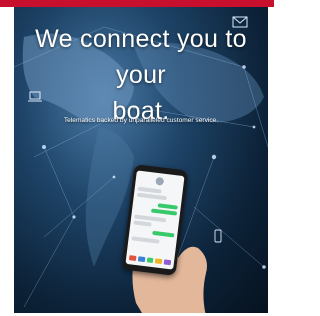  Describe the element at coordinates (141, 57) in the screenshot. I see `hero-headline-line1: We connect you to your` at that location.